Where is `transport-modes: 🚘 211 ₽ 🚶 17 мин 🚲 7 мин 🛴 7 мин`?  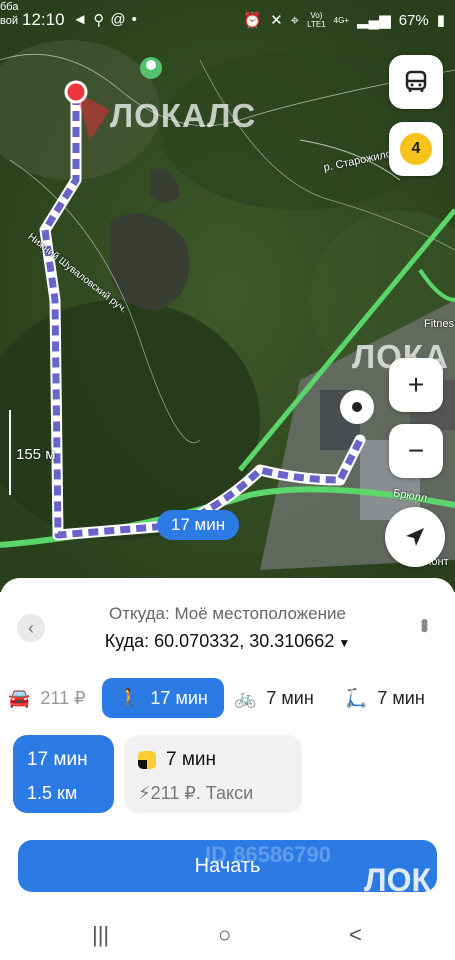 transport-modes: 🚘 211 ₽ 🚶 17 мин 🚲 7 мин 🛴 7 мин is located at coordinates (227, 698).